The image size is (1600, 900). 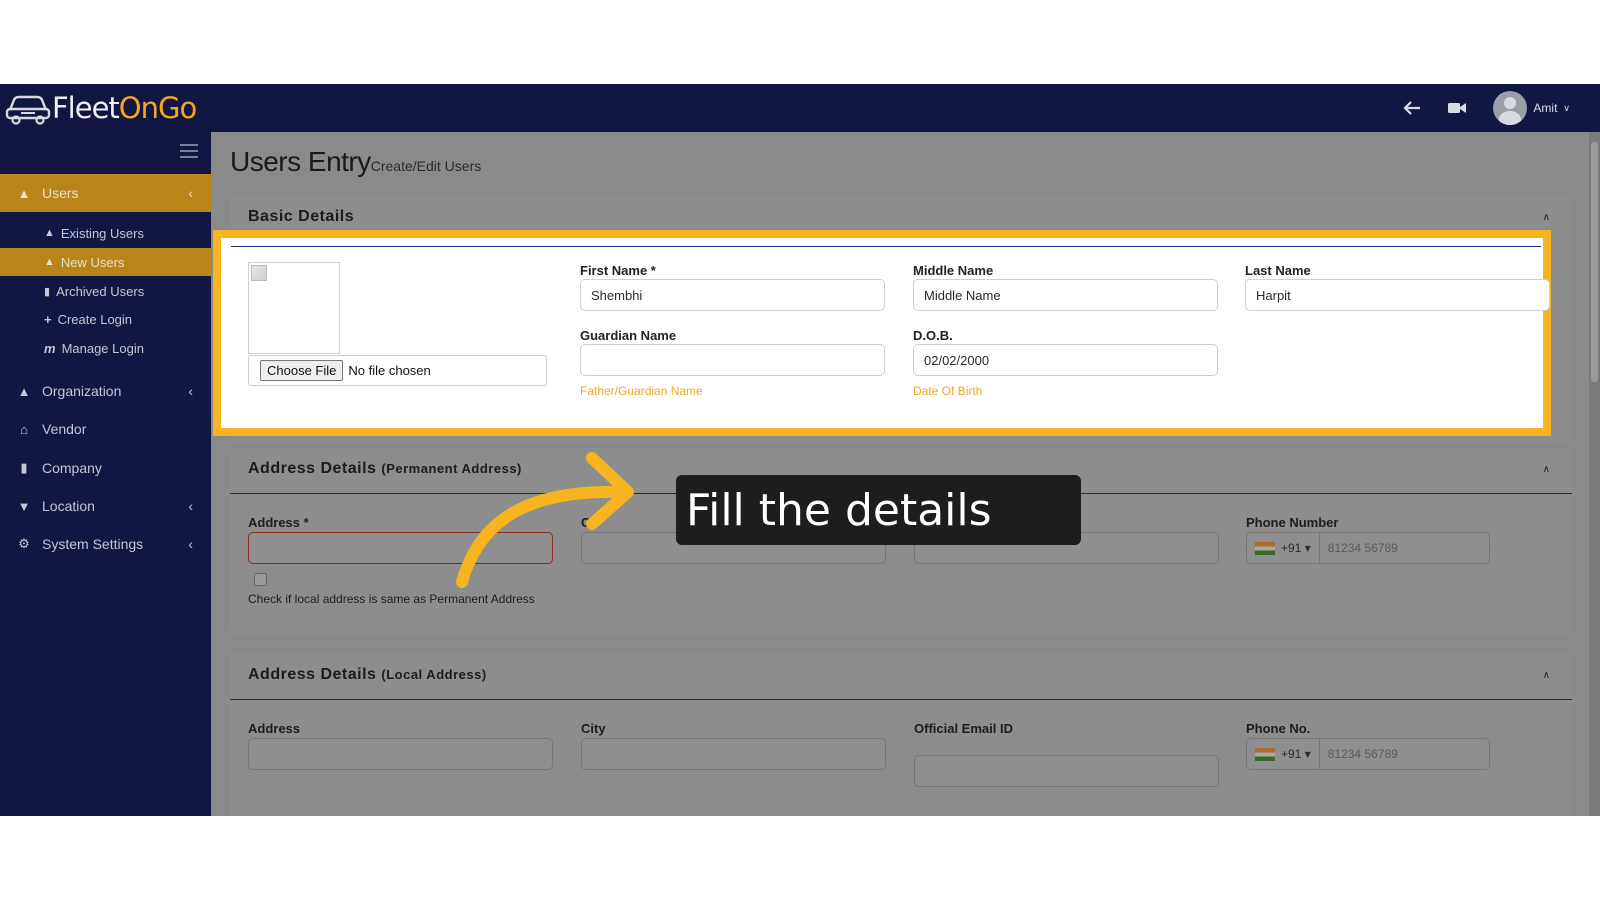 I want to click on local-city-label: City, so click(x=593, y=728).